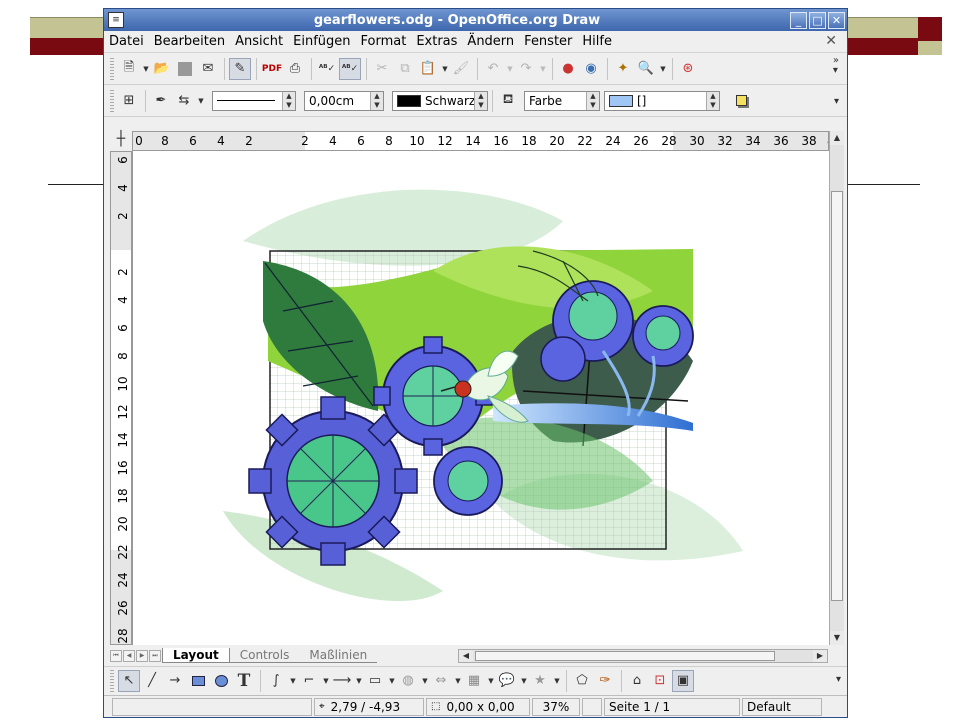 The height and width of the screenshot is (720, 960). What do you see at coordinates (493, 69) in the screenshot?
I see `undo-icon: ↶` at bounding box center [493, 69].